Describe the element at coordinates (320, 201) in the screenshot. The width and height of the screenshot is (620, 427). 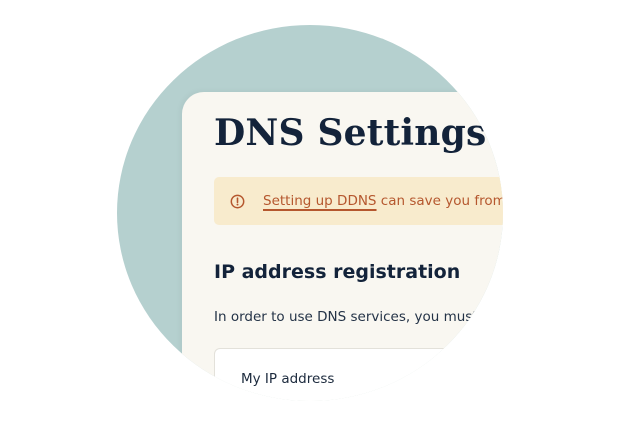
I see `setting-up-ddns-link: Setting up DDNS` at that location.